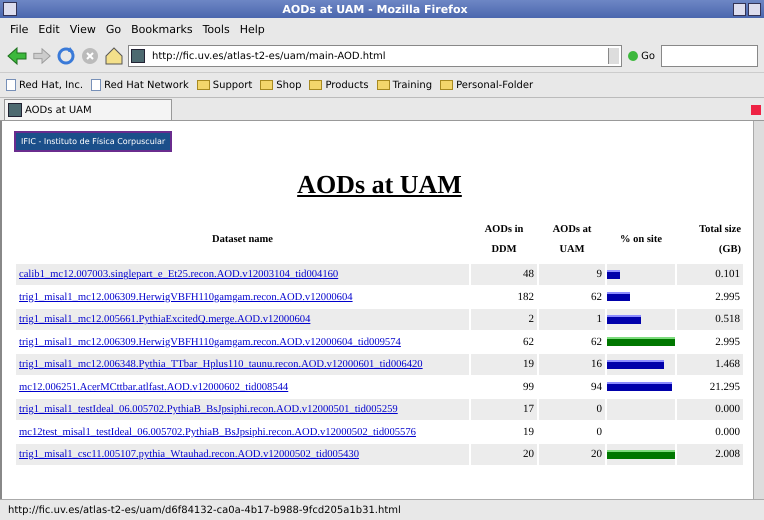  Describe the element at coordinates (710, 319) in the screenshot. I see `table-cell: 0.518` at that location.